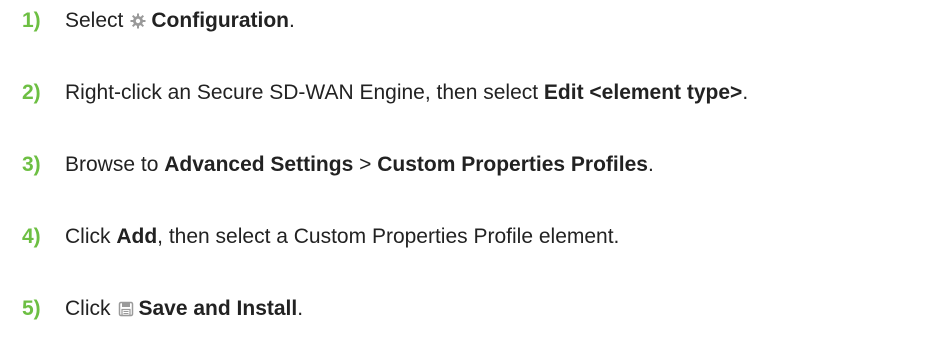 Image resolution: width=934 pixels, height=337 pixels. What do you see at coordinates (643, 92) in the screenshot?
I see `step-text-bold: Edit <element type>` at bounding box center [643, 92].